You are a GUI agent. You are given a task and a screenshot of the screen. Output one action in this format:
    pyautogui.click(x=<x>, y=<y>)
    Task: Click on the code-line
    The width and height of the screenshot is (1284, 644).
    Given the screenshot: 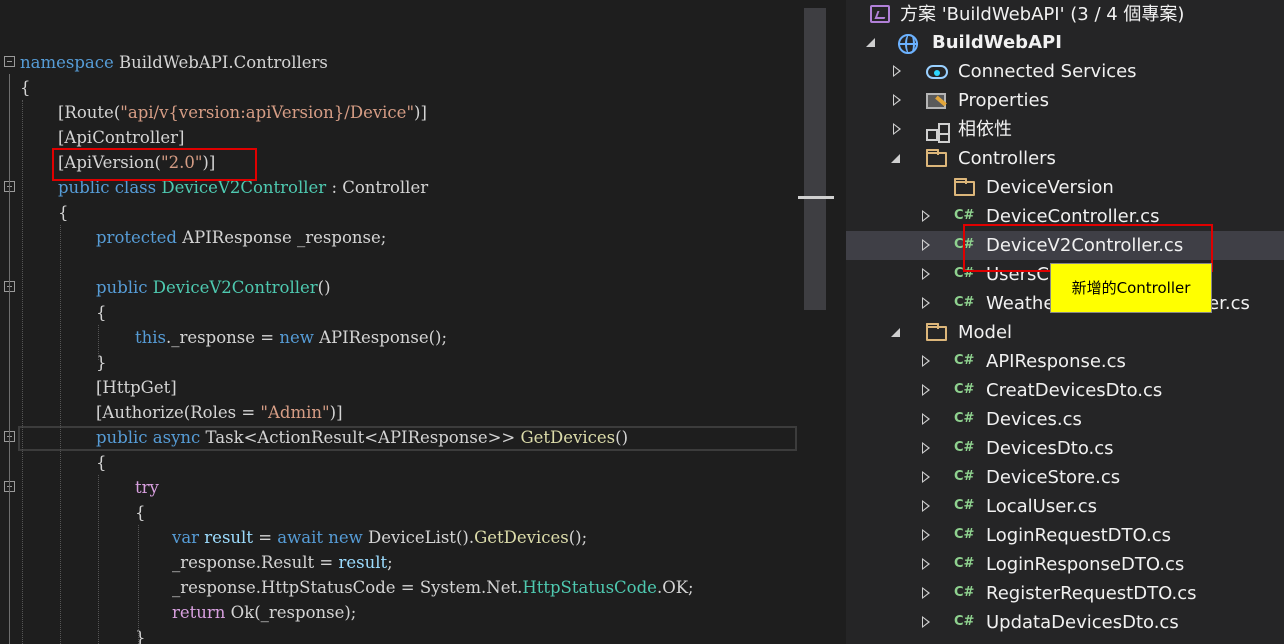 What is the action you would take?
    pyautogui.click(x=399, y=262)
    